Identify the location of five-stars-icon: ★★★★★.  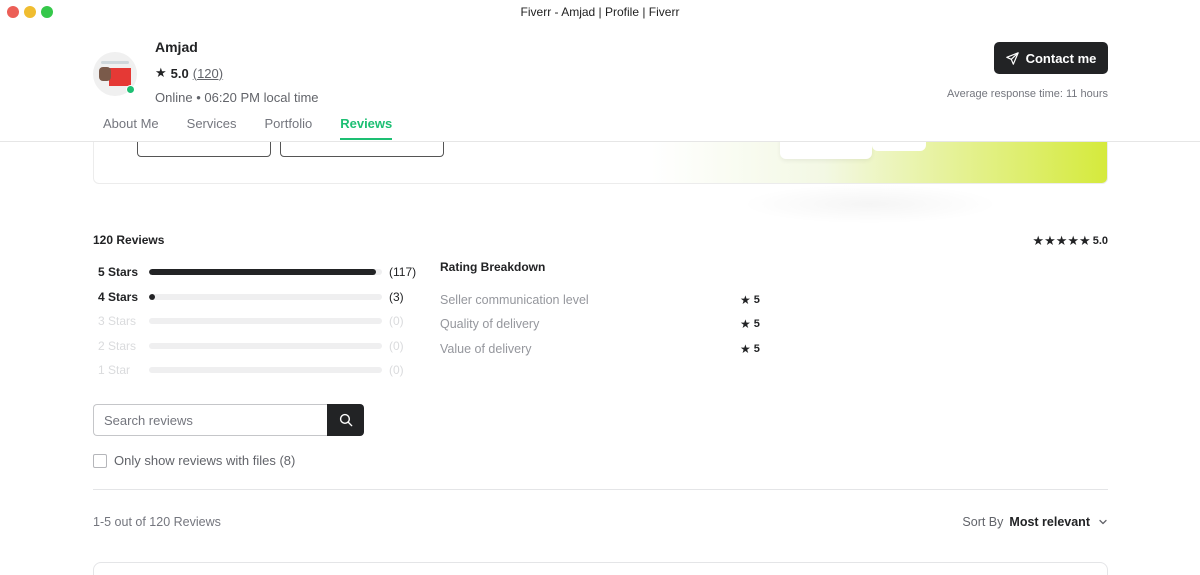
(1061, 240).